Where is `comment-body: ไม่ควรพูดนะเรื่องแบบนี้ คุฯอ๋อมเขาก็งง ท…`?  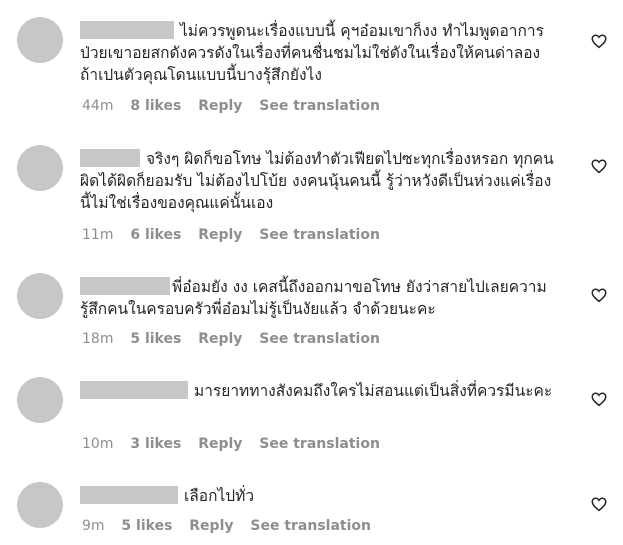
comment-body: ไม่ควรพูดนะเรื่องแบบนี้ คุฯอ๋อมเขาก็งง ท… is located at coordinates (317, 53).